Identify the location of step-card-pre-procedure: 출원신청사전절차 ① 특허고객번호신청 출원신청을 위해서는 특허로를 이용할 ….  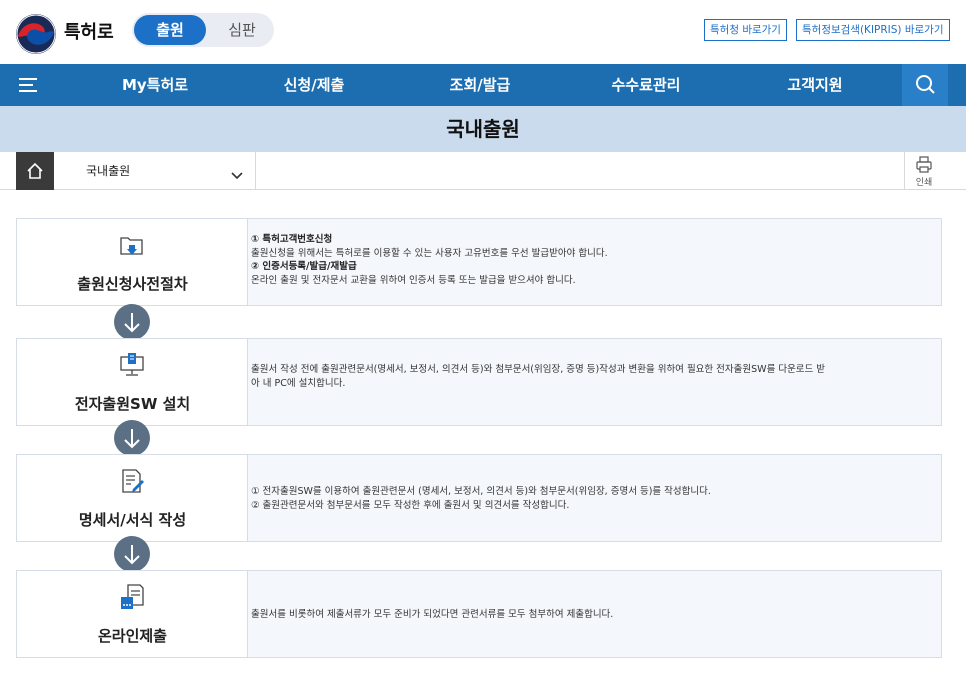
(479, 262).